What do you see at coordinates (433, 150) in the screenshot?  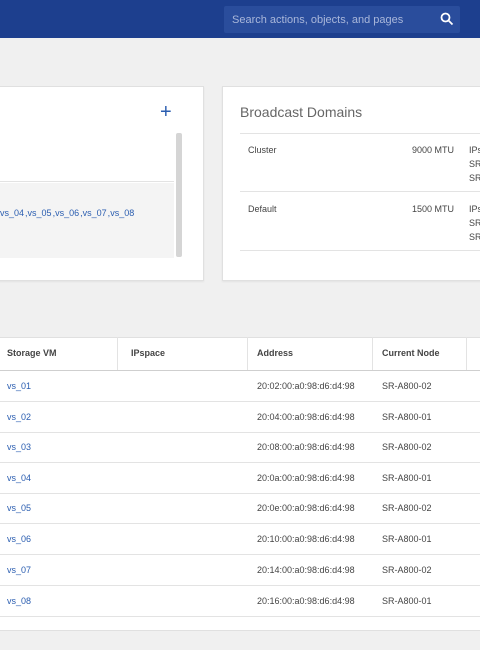 I see `domain-mtu: 9000 MTU` at bounding box center [433, 150].